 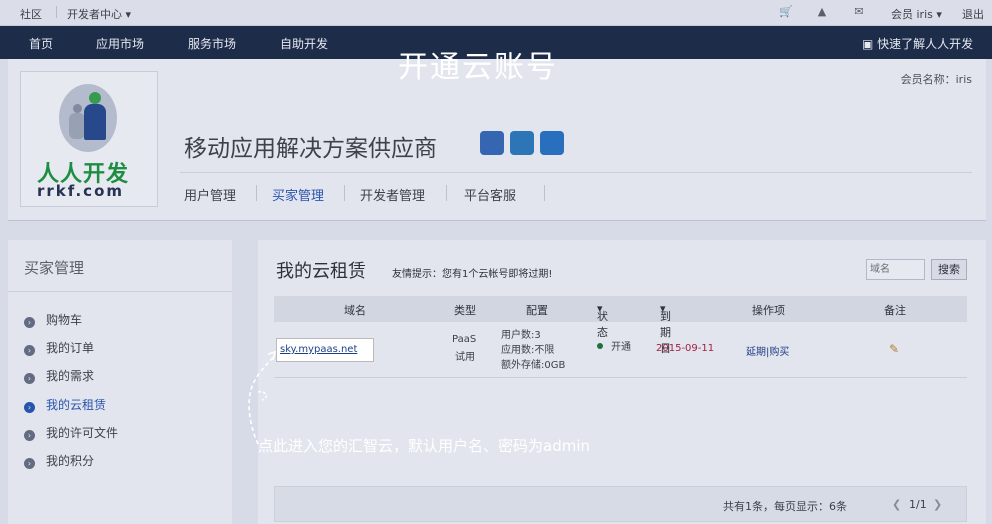 What do you see at coordinates (70, 461) in the screenshot?
I see `sidebar-item-label: 我的积分` at bounding box center [70, 461].